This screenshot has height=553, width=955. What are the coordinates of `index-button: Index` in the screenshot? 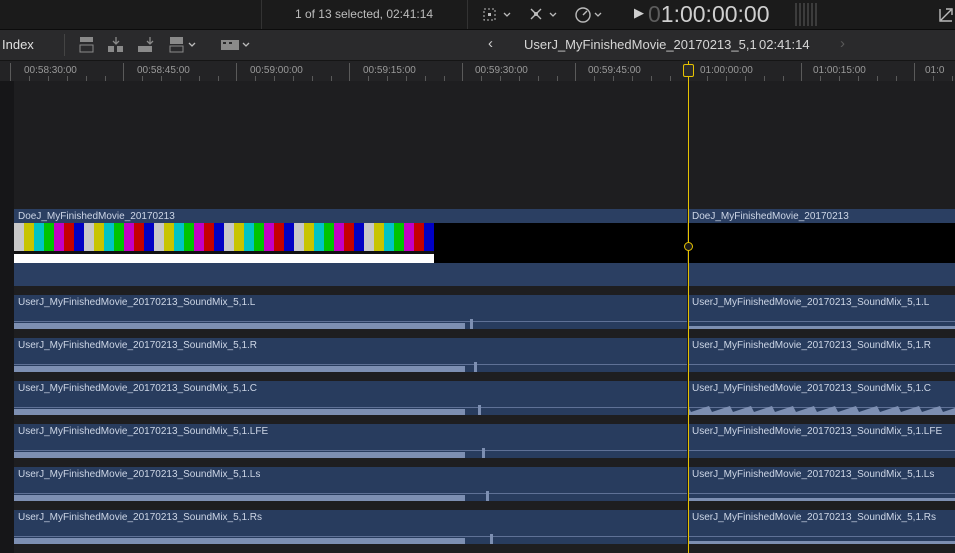 It's located at (18, 45).